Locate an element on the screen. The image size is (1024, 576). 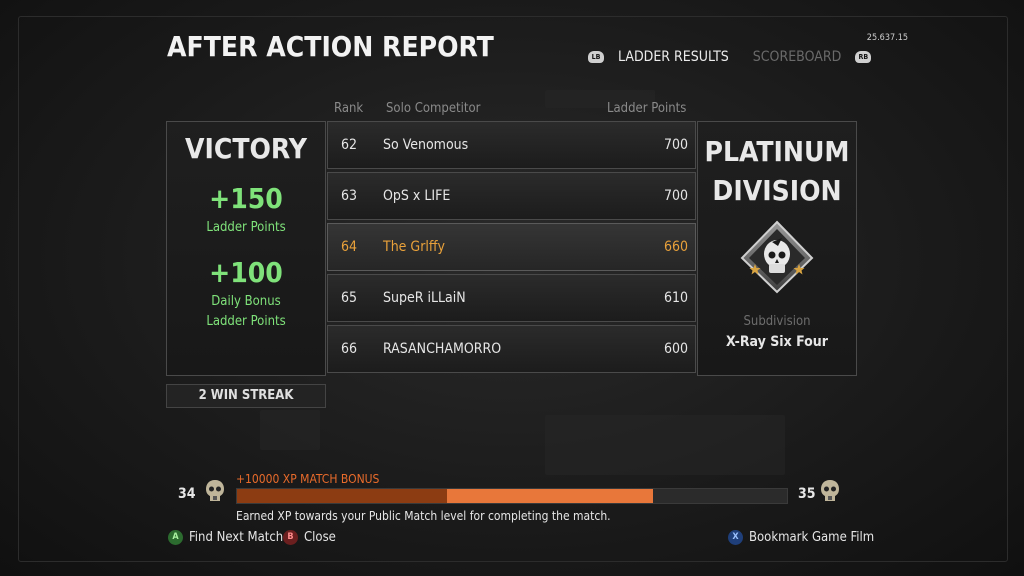
xp-bonus-label: +10000 XP MATCH BONUS is located at coordinates (308, 479).